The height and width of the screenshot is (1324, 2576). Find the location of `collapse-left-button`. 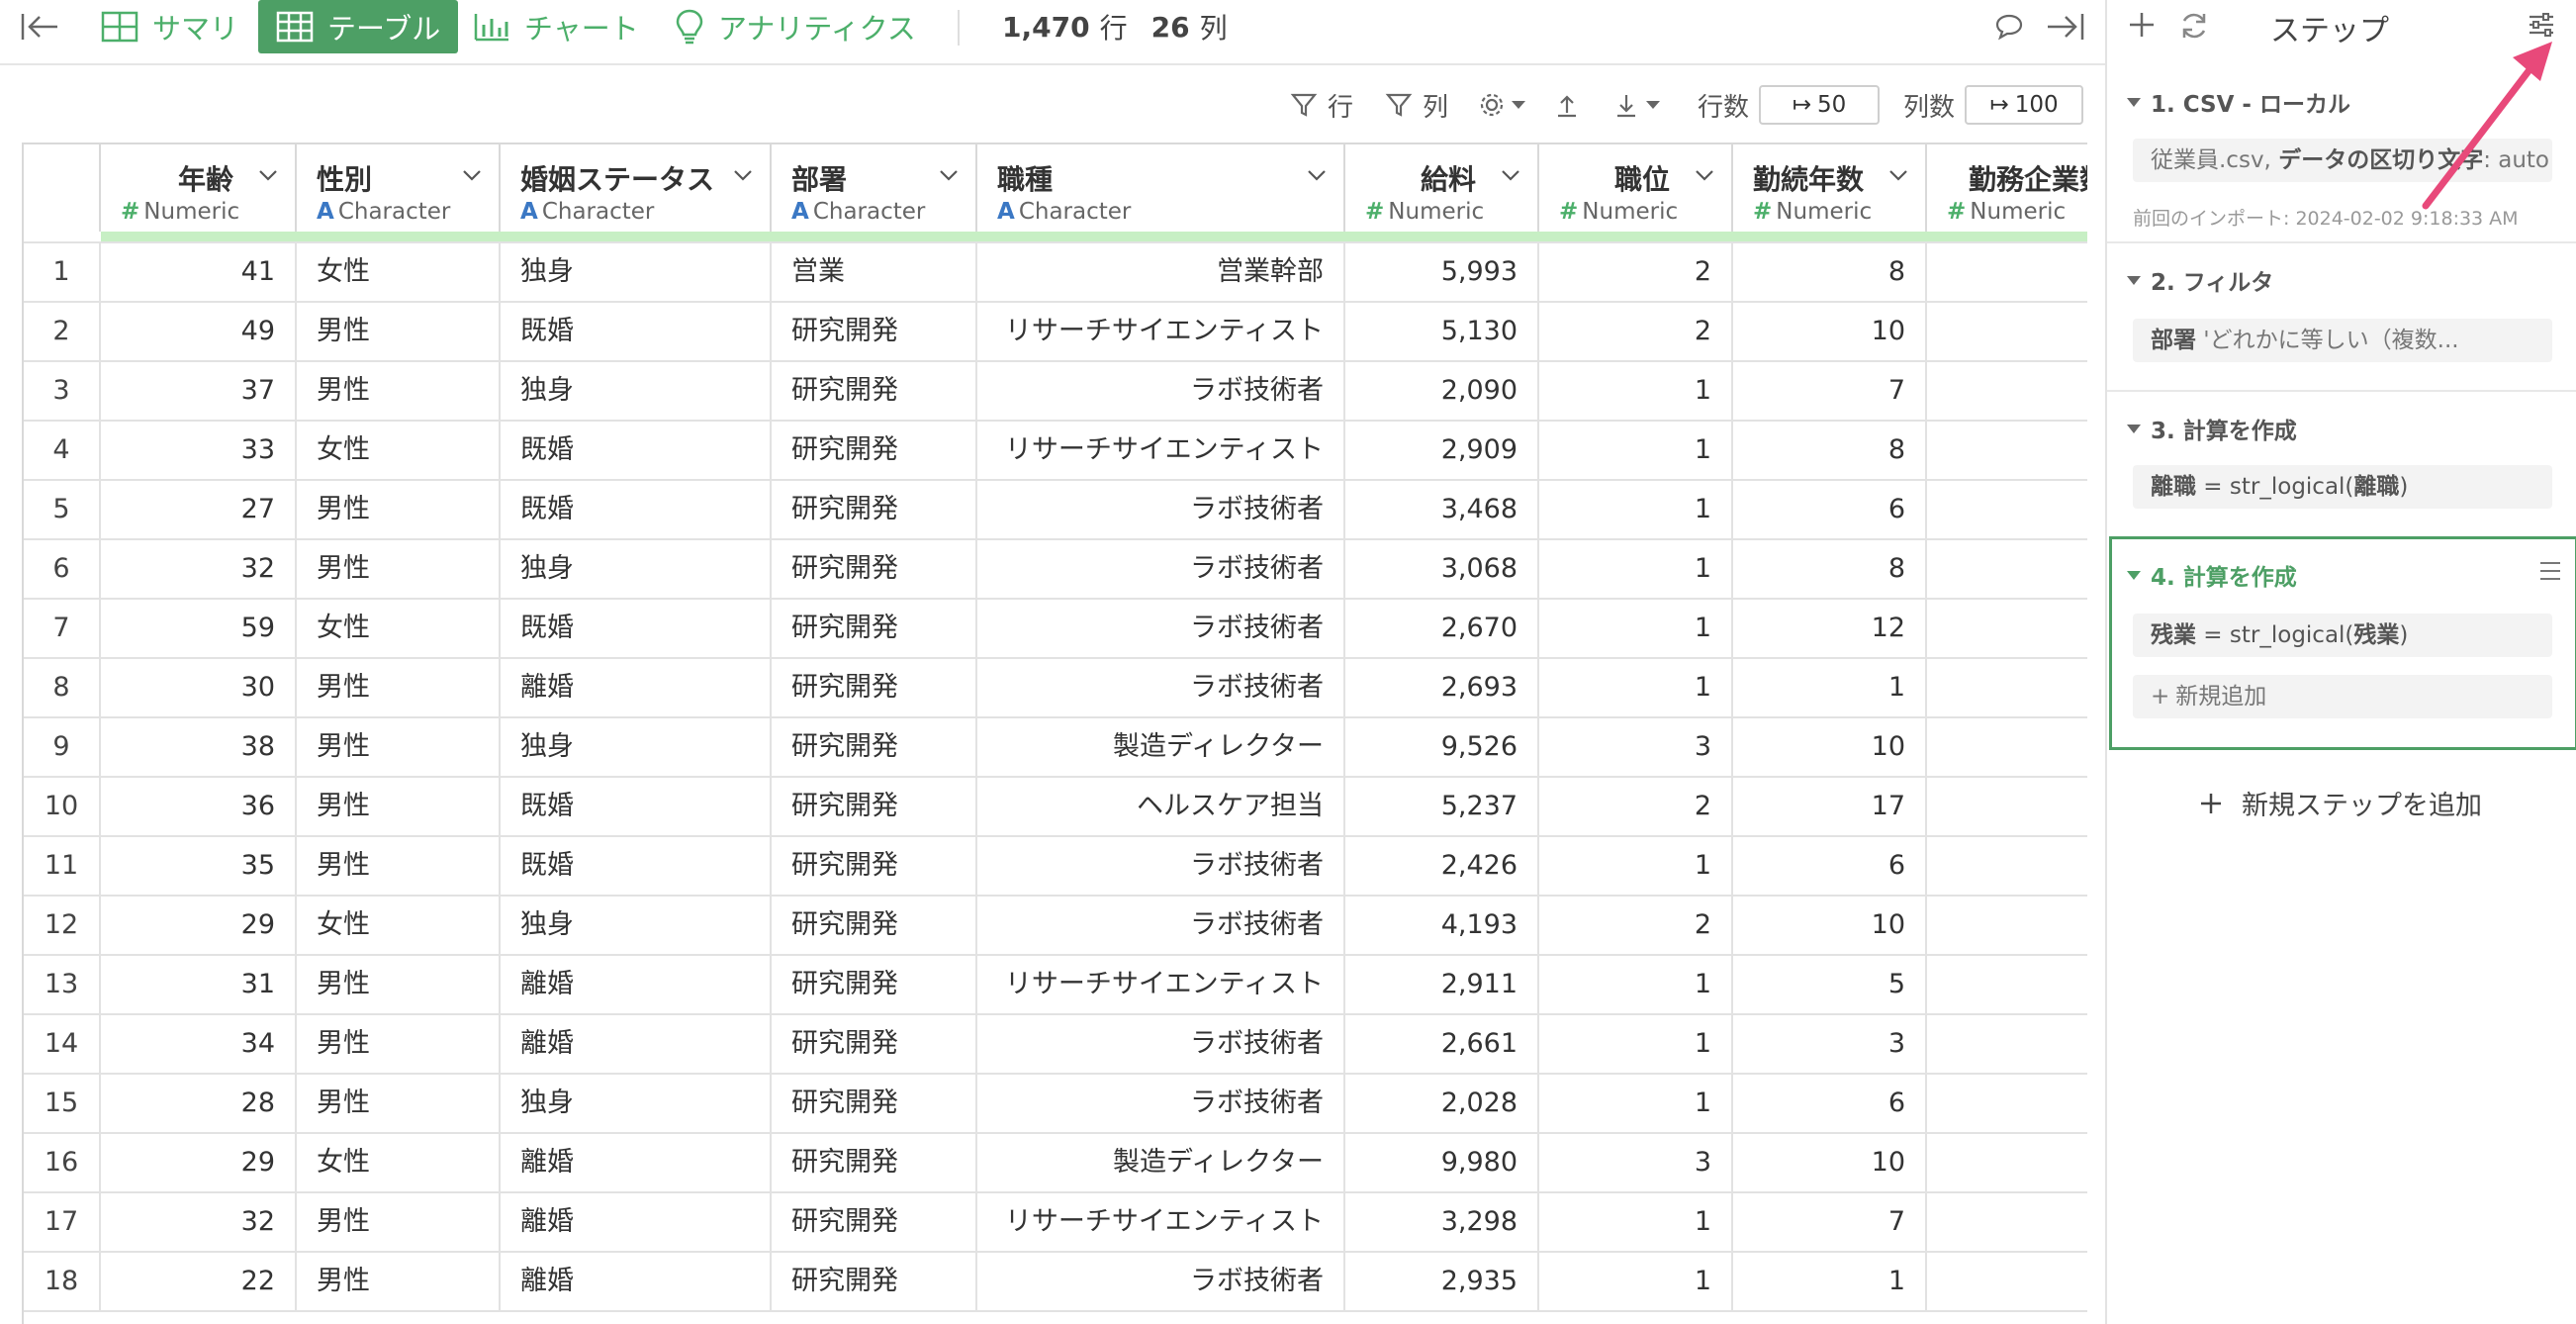

collapse-left-button is located at coordinates (40, 26).